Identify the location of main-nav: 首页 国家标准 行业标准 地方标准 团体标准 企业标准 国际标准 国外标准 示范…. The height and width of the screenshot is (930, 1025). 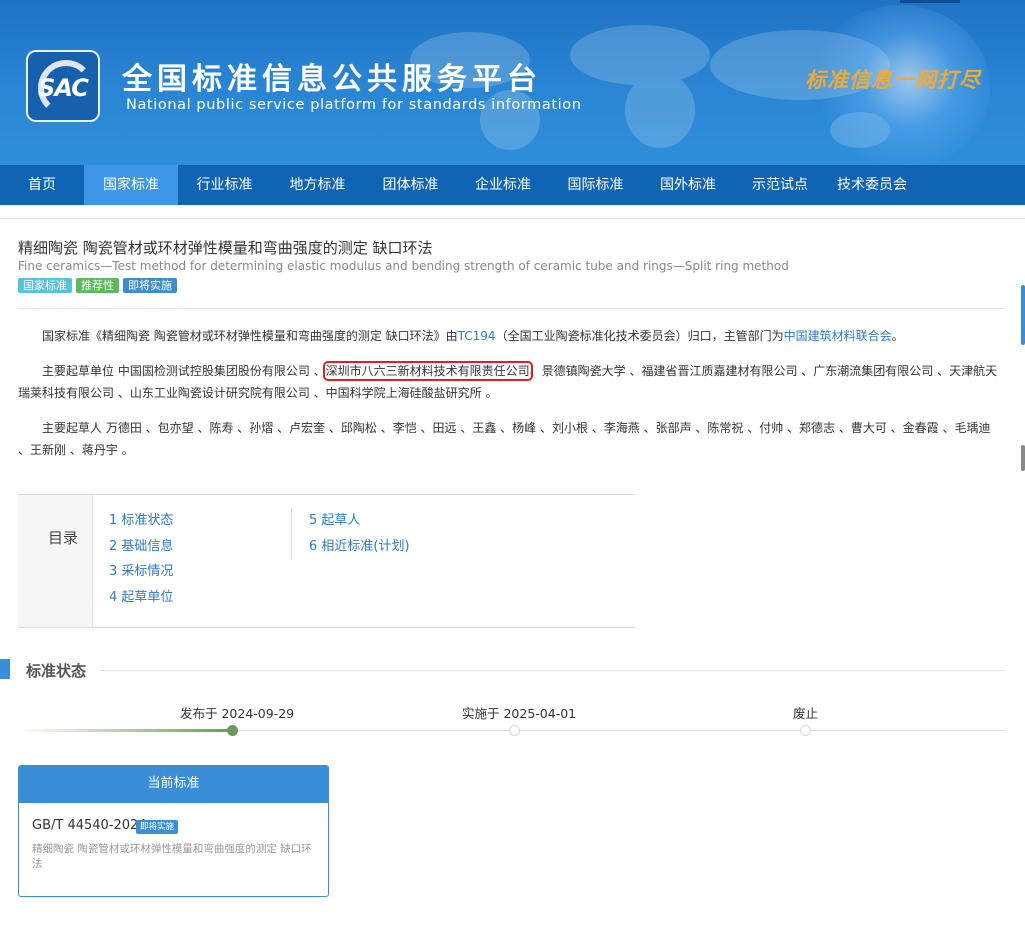
(512, 185).